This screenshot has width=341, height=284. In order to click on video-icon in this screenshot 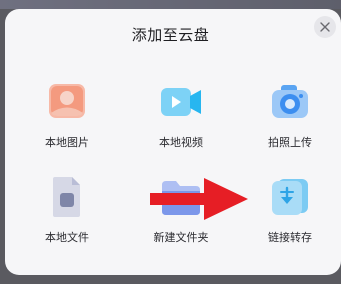, I will do `click(181, 102)`.